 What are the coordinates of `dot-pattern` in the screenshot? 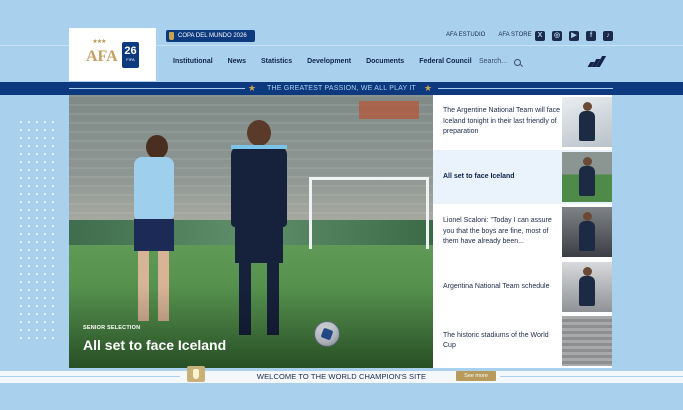 It's located at (38, 229).